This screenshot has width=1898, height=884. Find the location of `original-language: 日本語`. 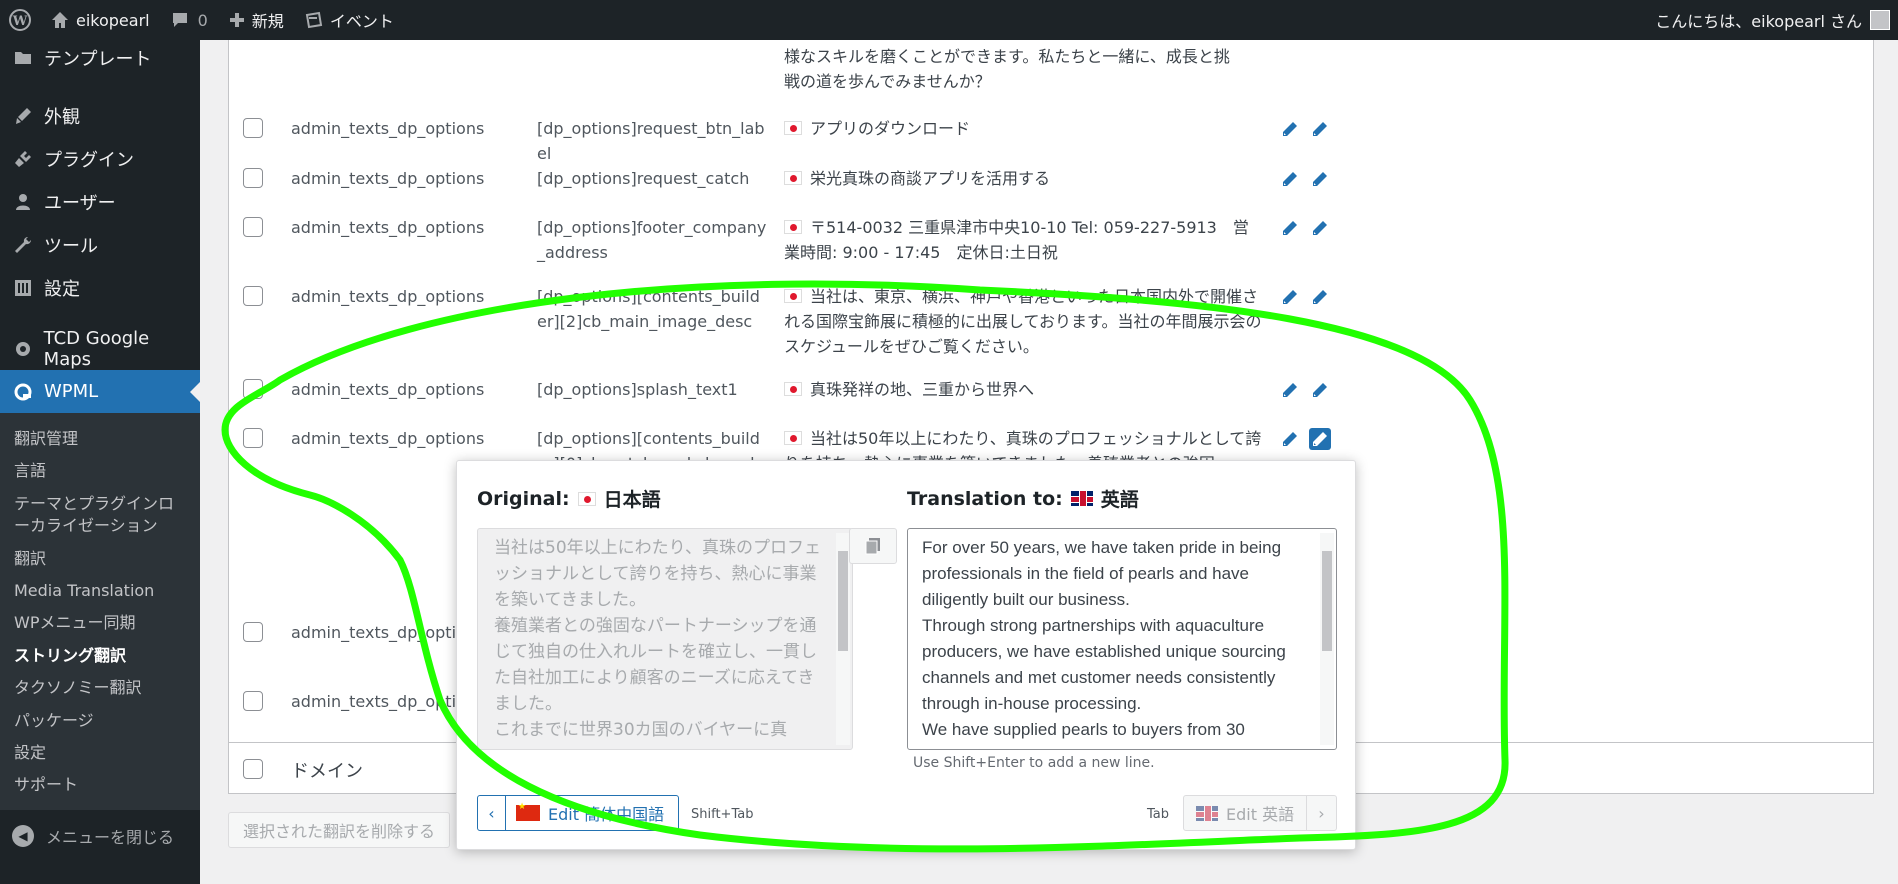

original-language: 日本語 is located at coordinates (632, 500).